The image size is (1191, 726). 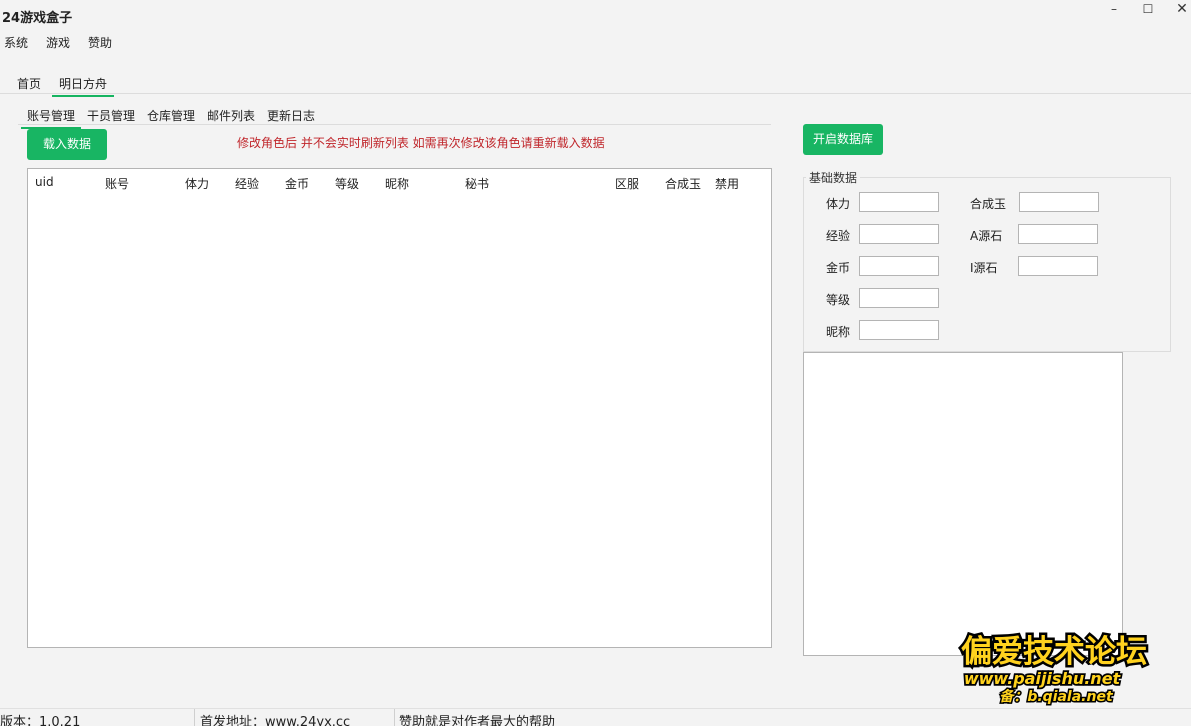 I want to click on nickname-label: 昵称, so click(x=838, y=332).